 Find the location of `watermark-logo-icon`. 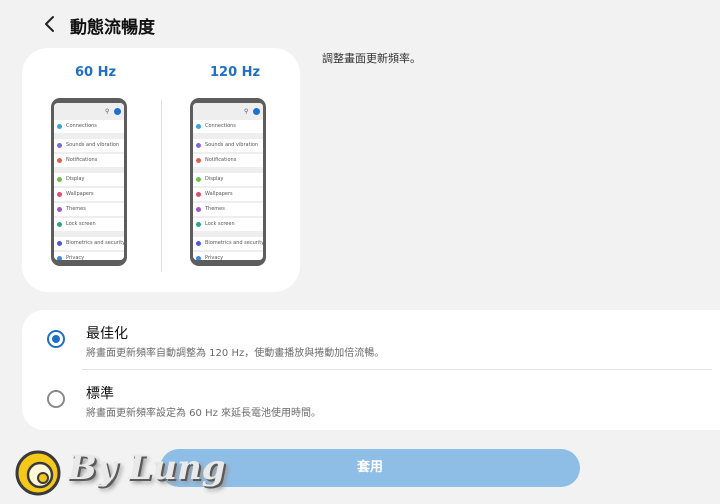

watermark-logo-icon is located at coordinates (38, 473).